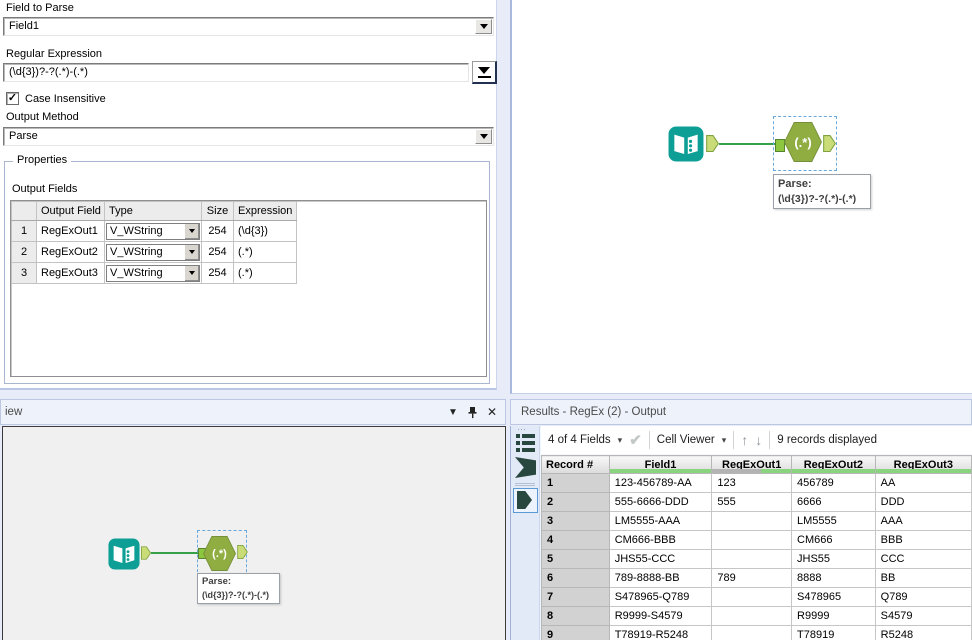 The image size is (972, 640). What do you see at coordinates (635, 440) in the screenshot?
I see `apply-check-icon: ✔` at bounding box center [635, 440].